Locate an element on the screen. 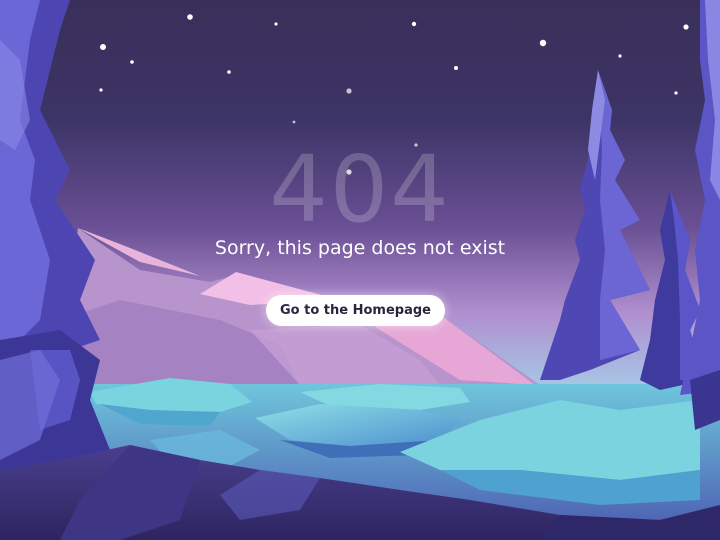 This screenshot has height=540, width=720. go-to-homepage-button: Go to the Homepage is located at coordinates (355, 310).